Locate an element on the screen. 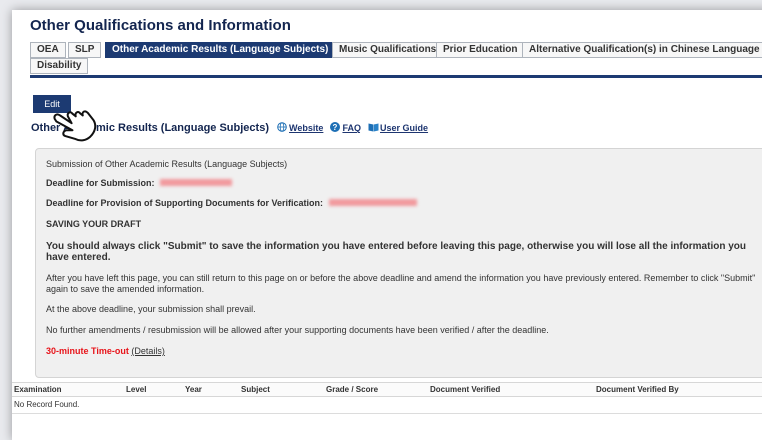 The image size is (762, 440). col-level: Level is located at coordinates (136, 389).